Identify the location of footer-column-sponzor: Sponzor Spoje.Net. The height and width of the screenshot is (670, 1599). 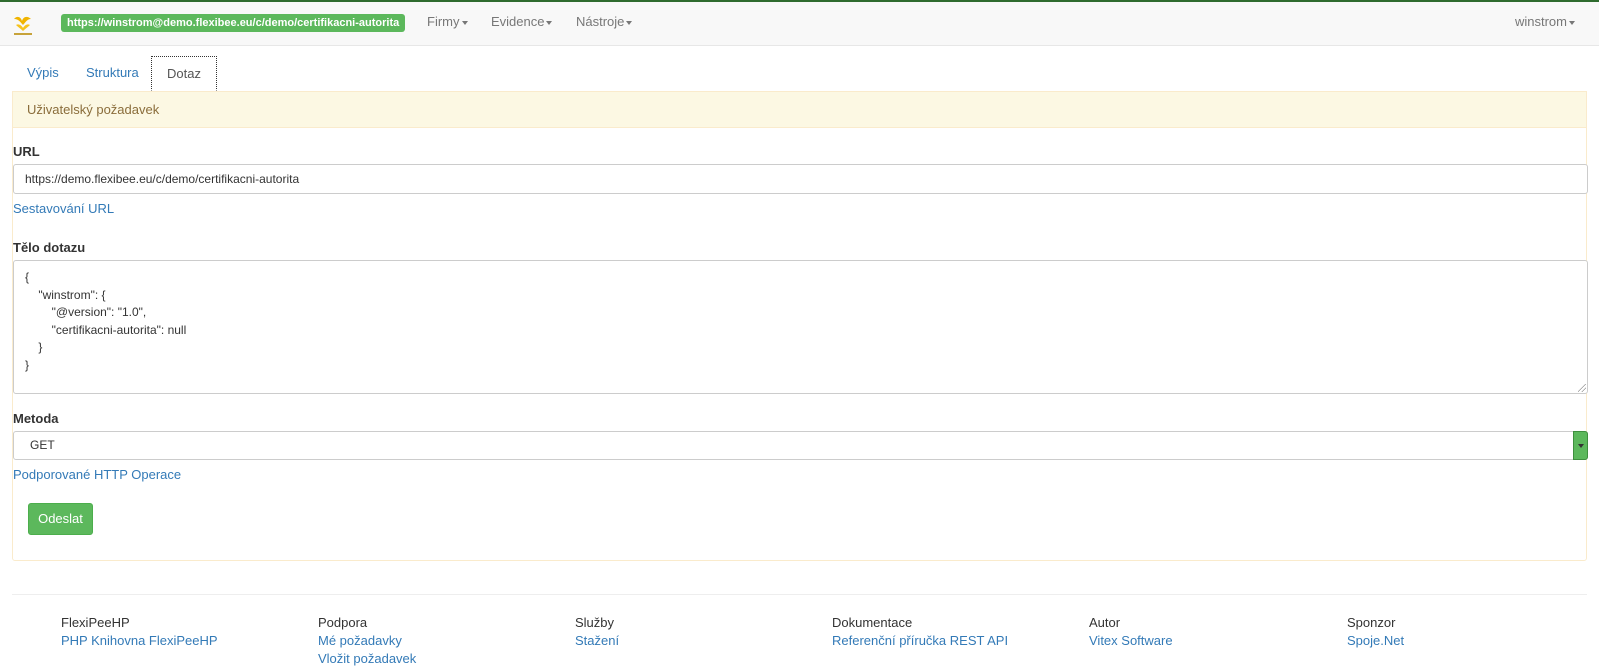
(1472, 632).